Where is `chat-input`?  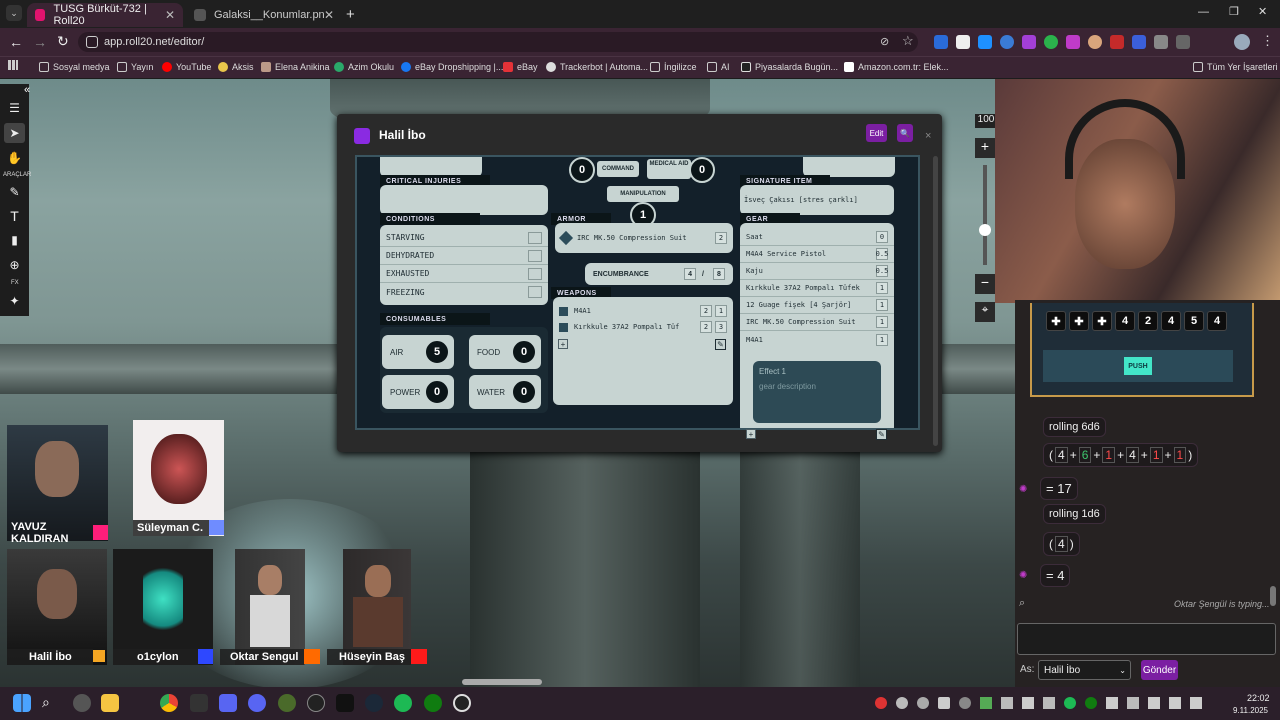
chat-input is located at coordinates (1146, 639).